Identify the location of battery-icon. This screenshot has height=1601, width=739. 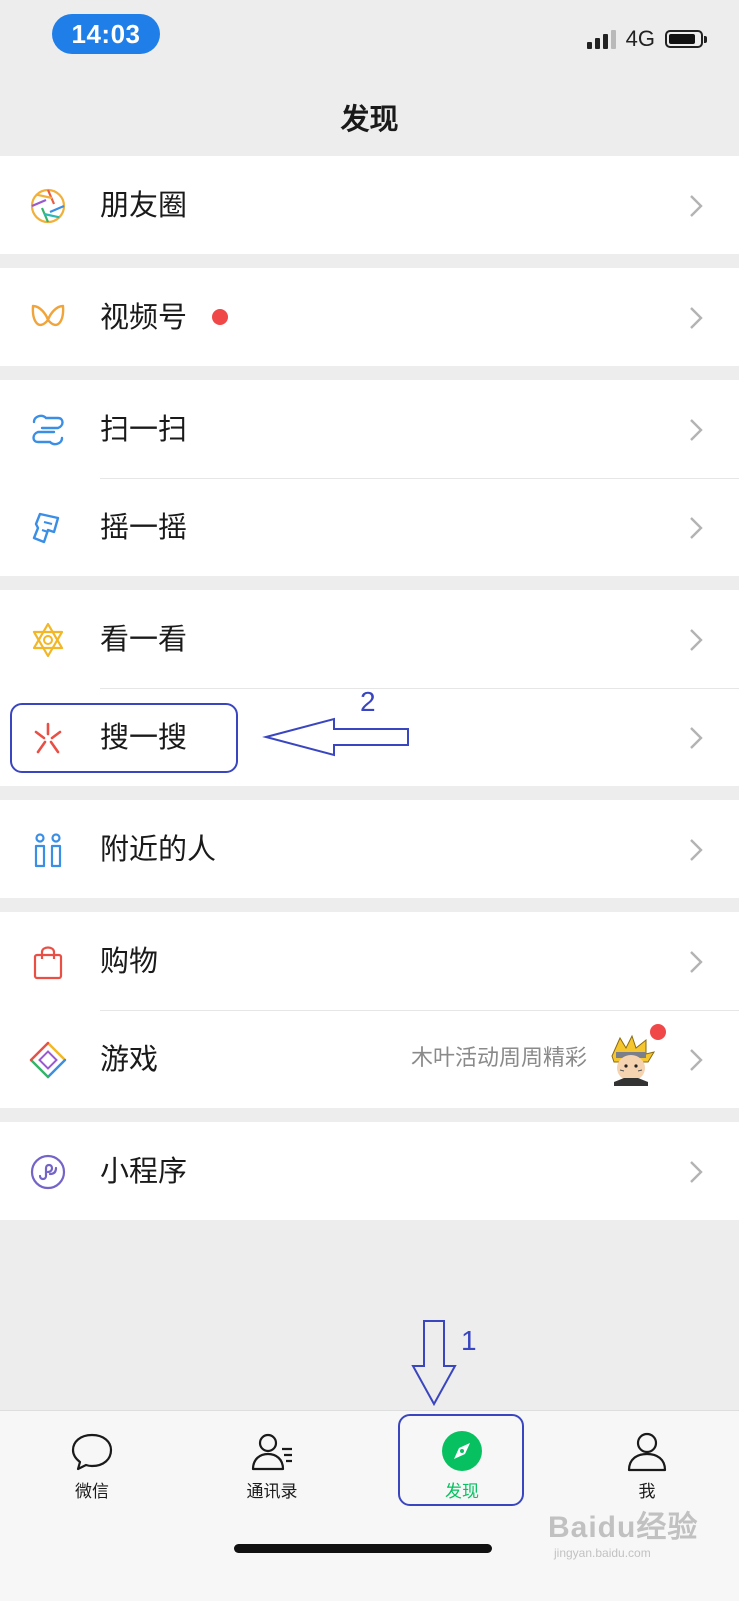
(686, 39).